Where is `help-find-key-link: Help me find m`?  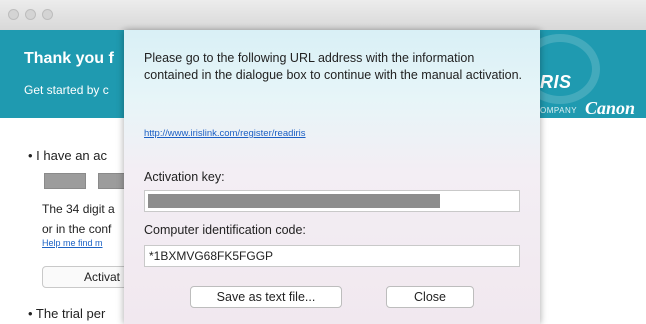
help-find-key-link: Help me find m is located at coordinates (72, 243).